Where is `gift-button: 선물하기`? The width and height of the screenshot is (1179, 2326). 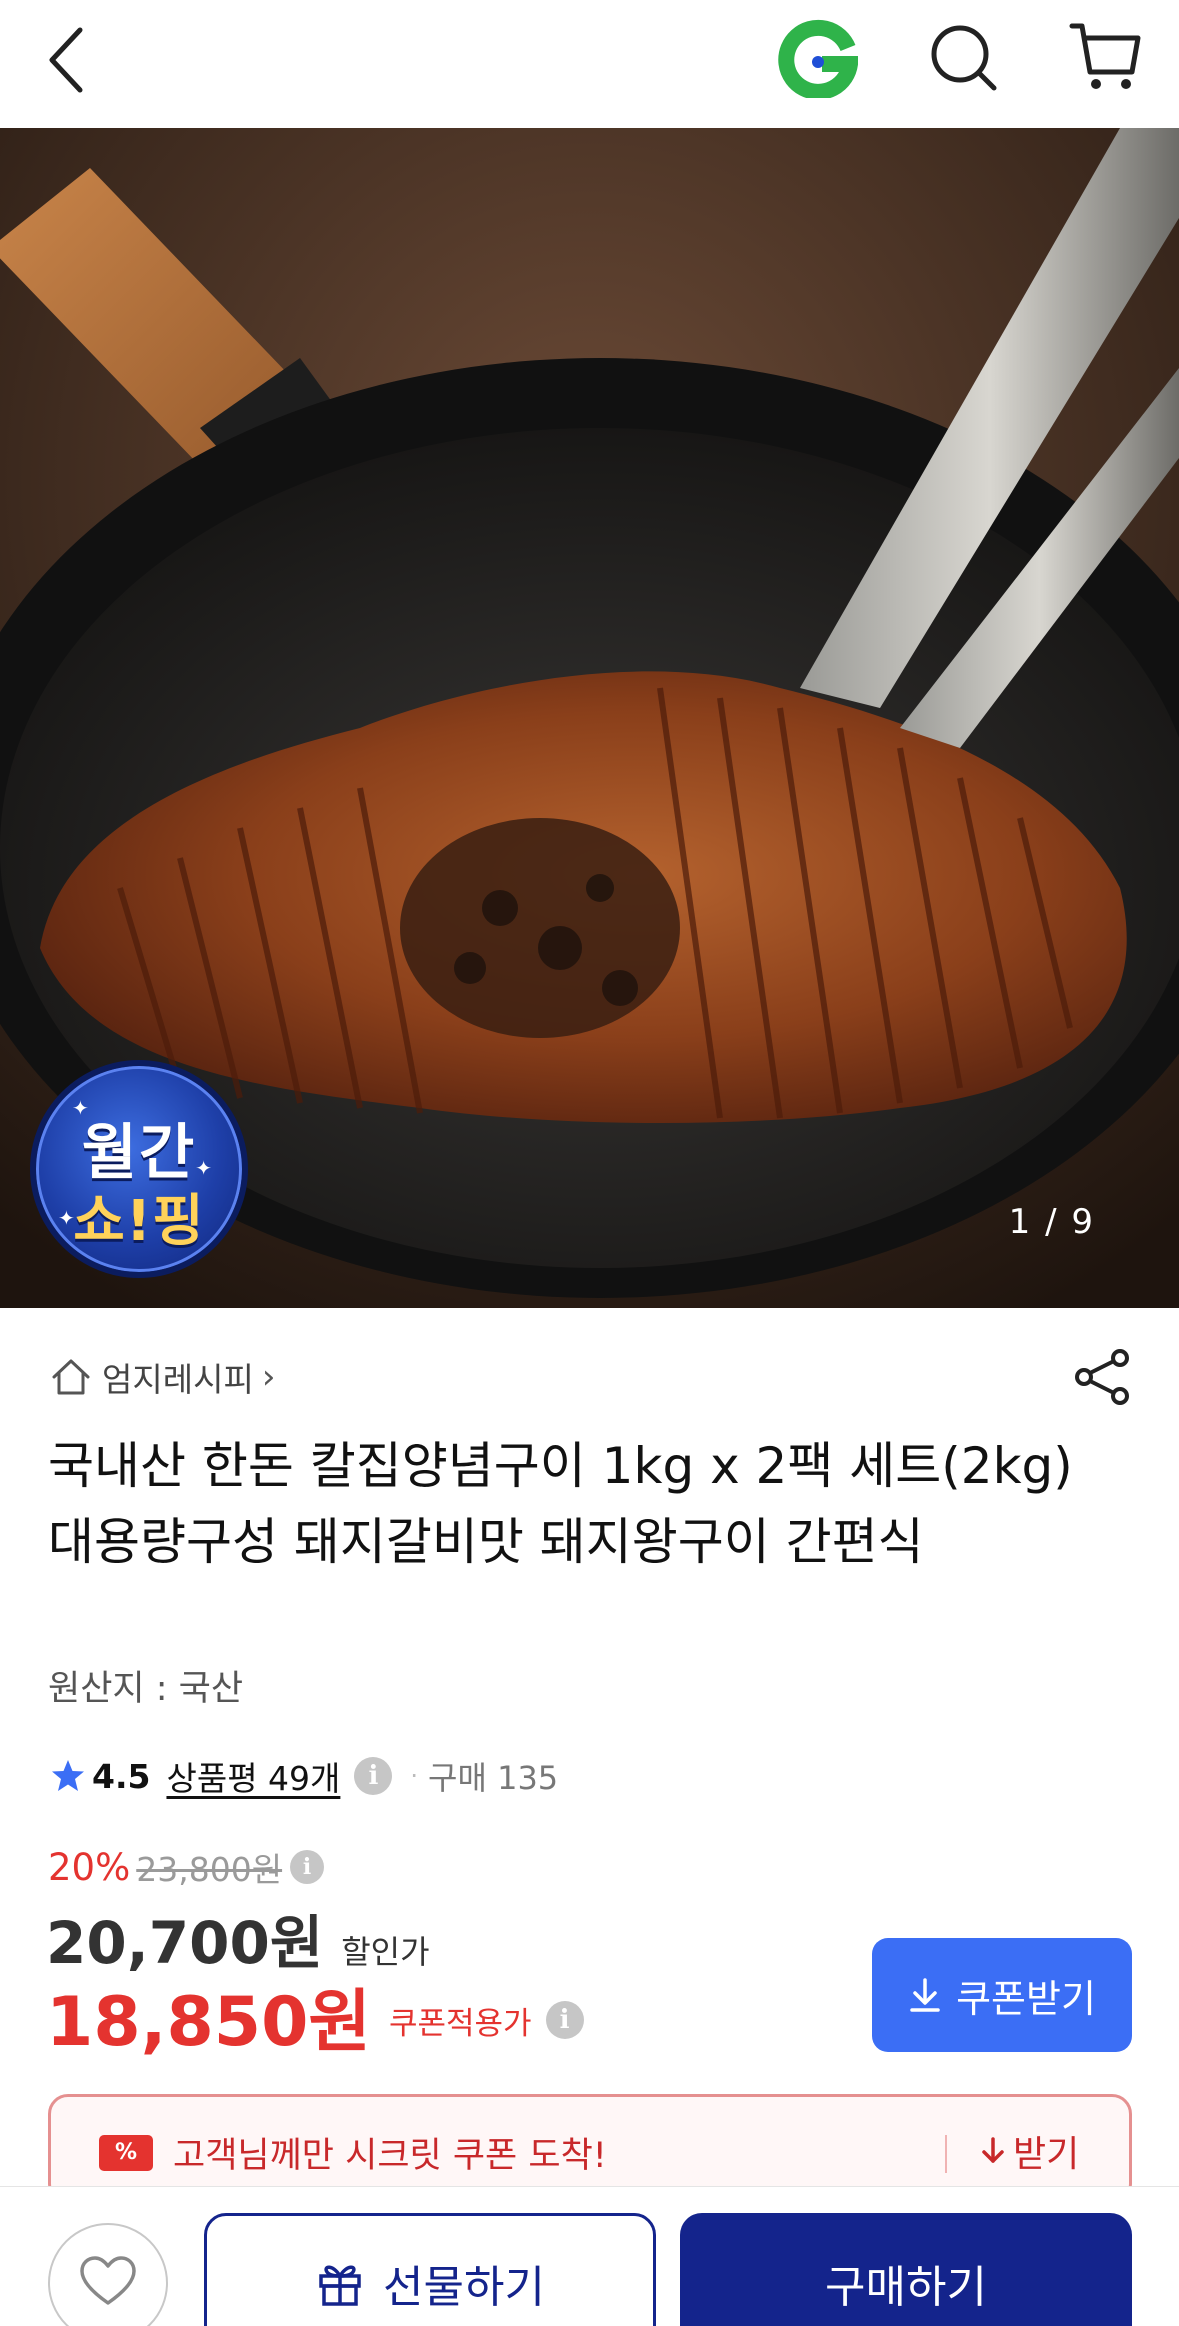
gift-button: 선물하기 is located at coordinates (430, 2269).